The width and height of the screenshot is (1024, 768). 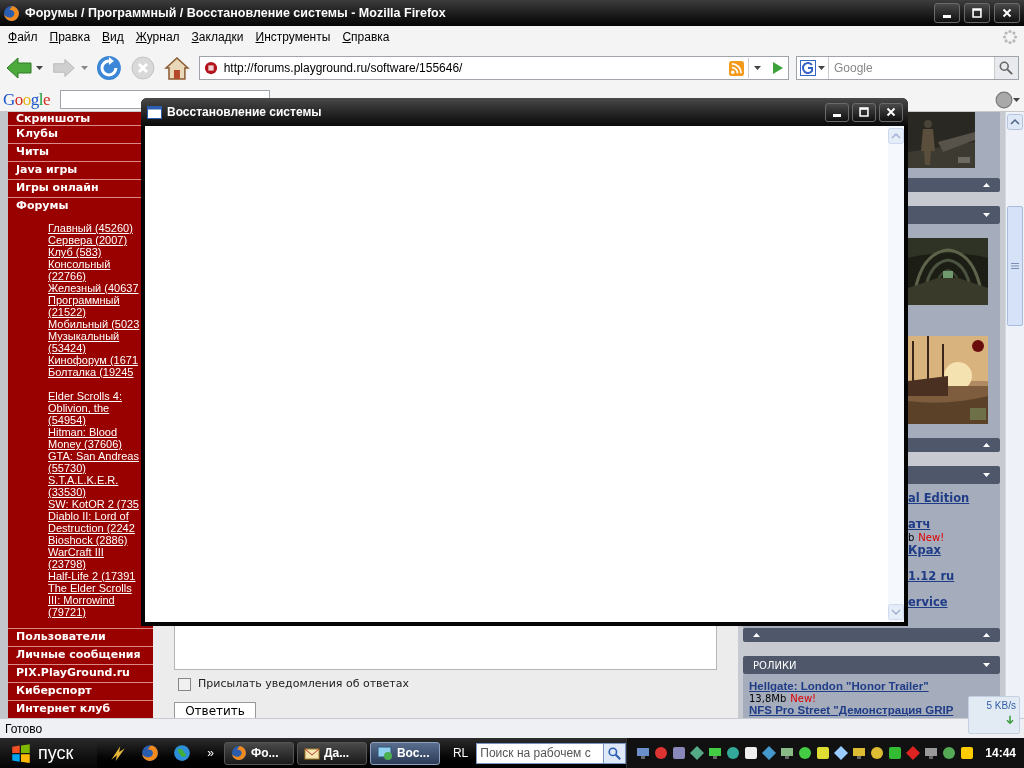 I want to click on home-icon, so click(x=176, y=68).